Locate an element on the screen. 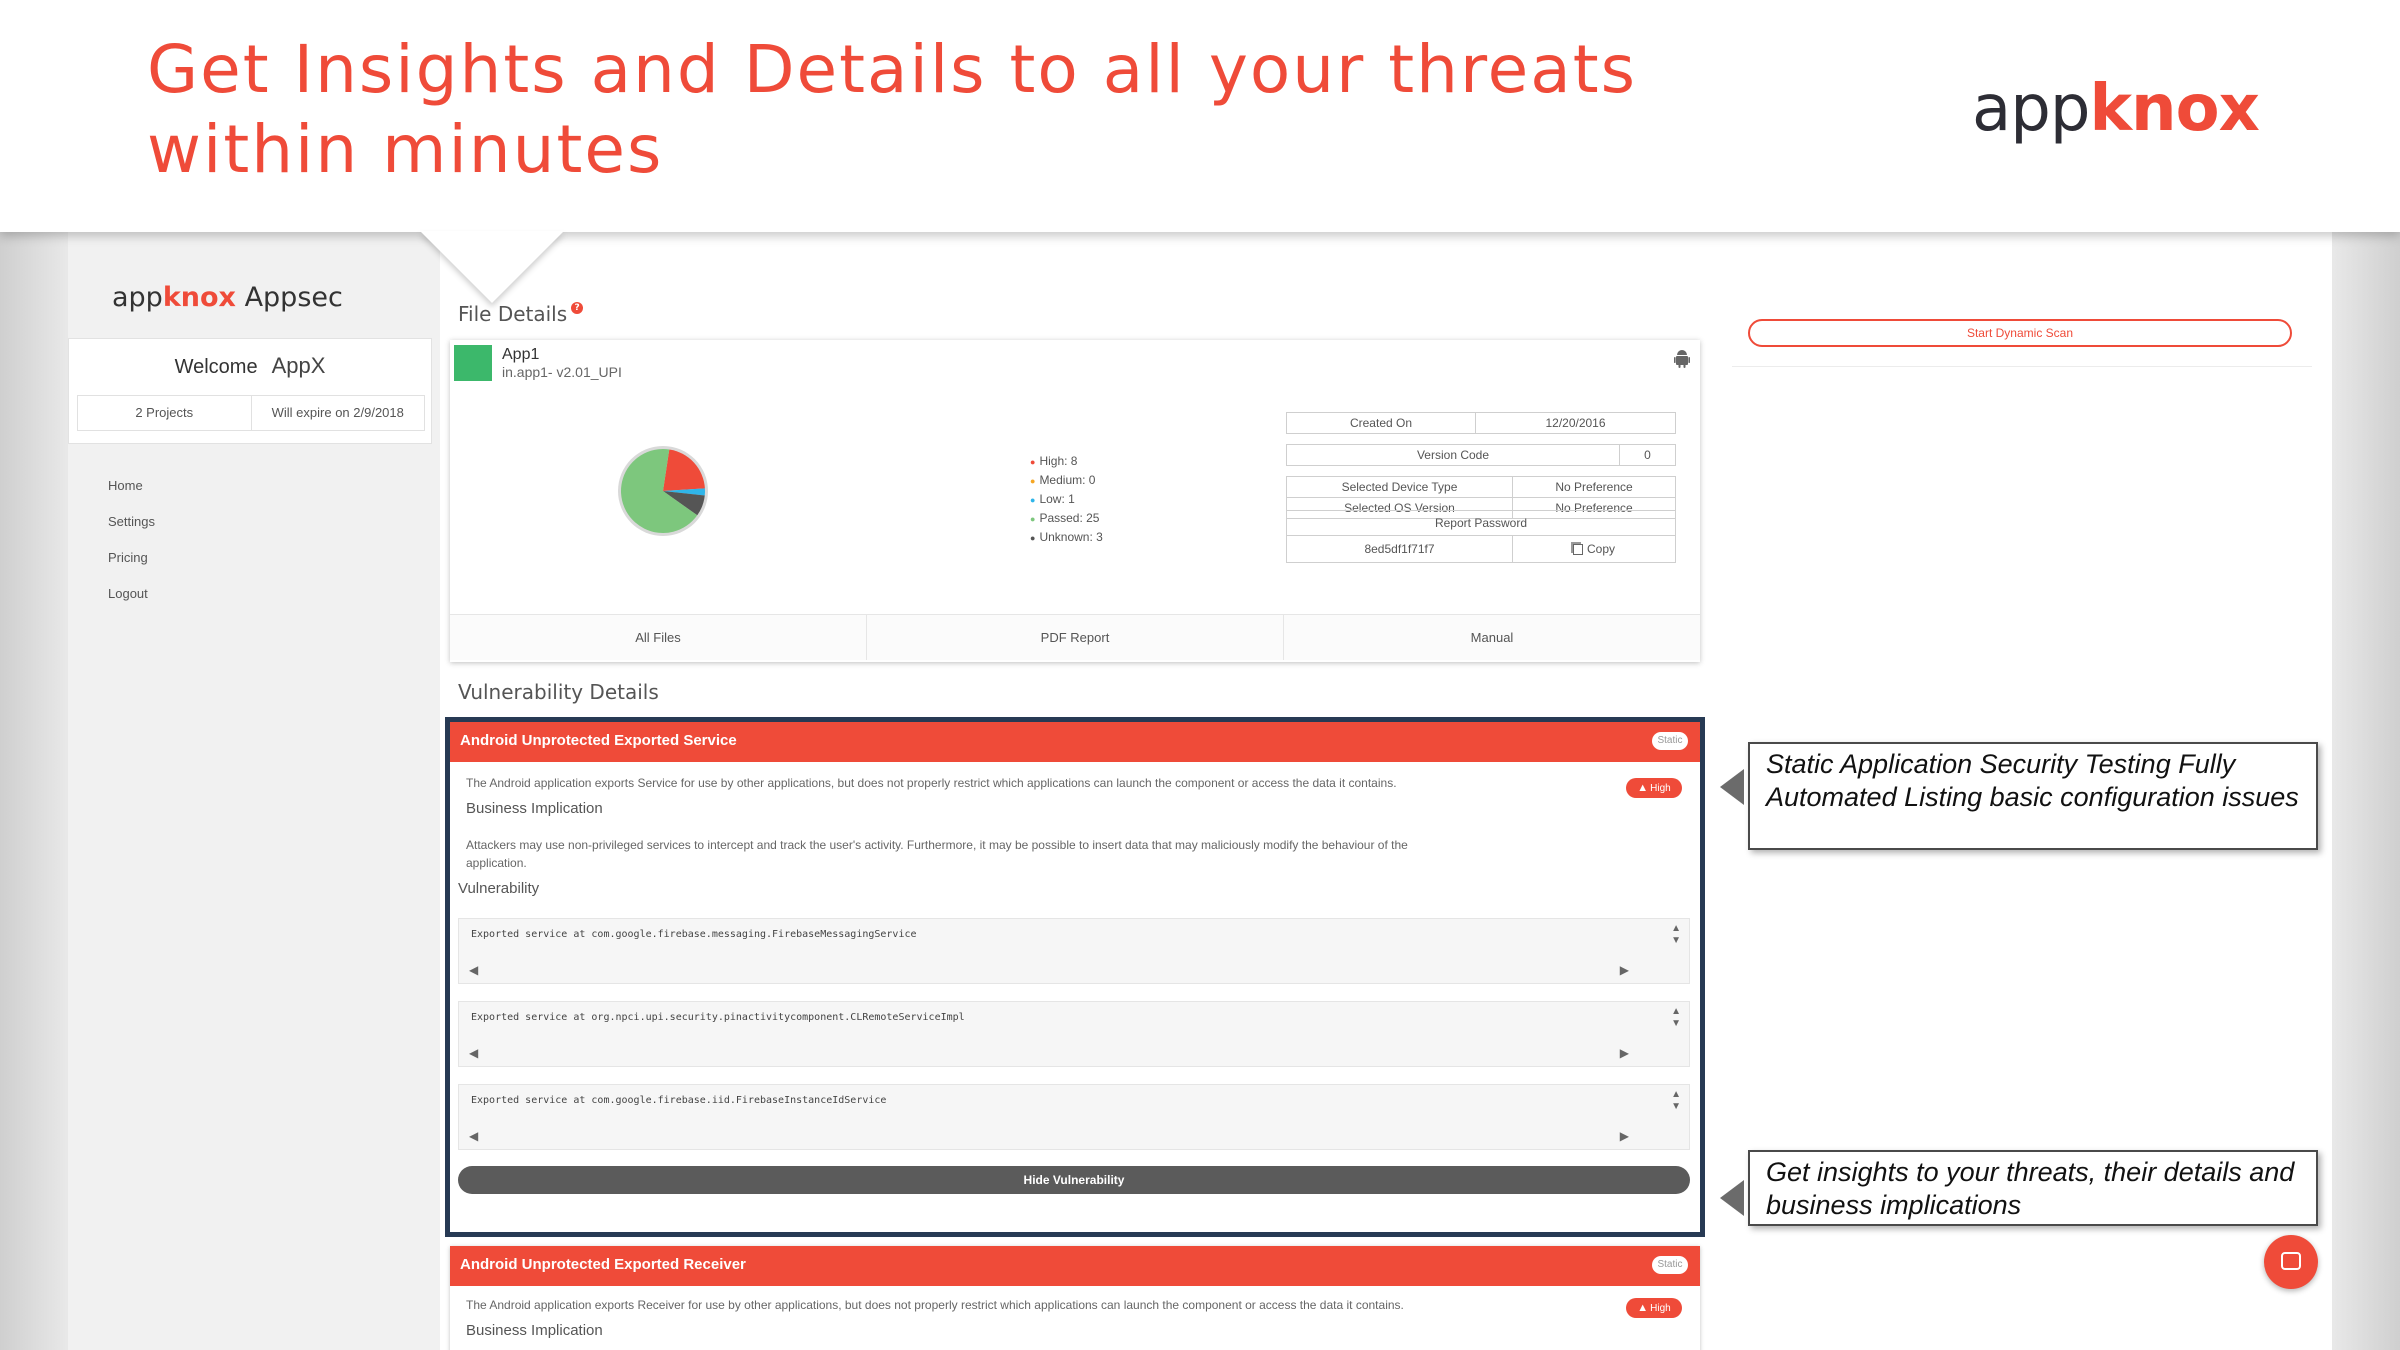  headline-line-2: within minutes is located at coordinates (405, 149).